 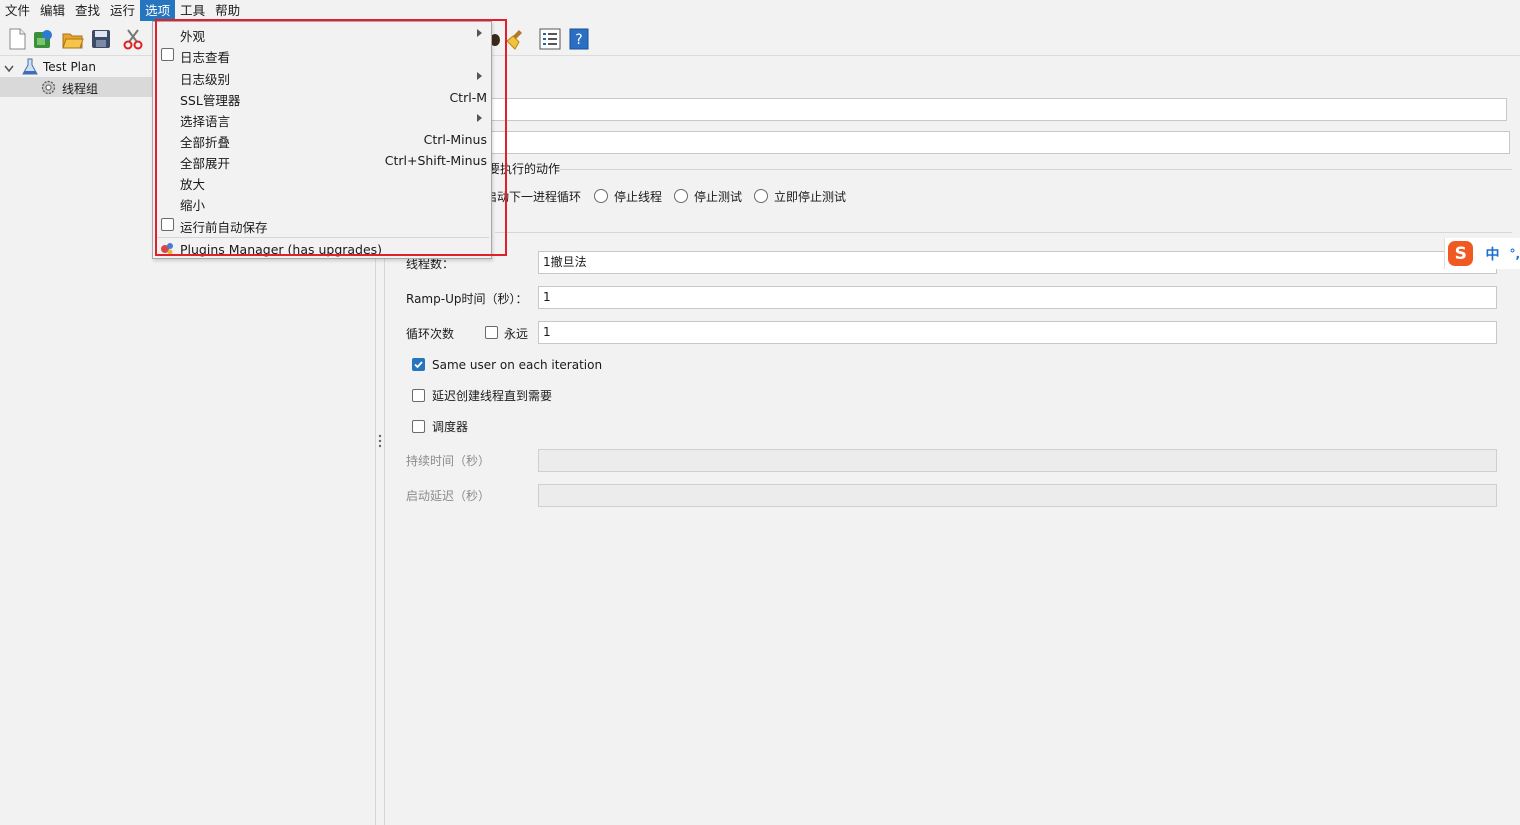 I want to click on menu-help: 帮助, so click(x=227, y=10).